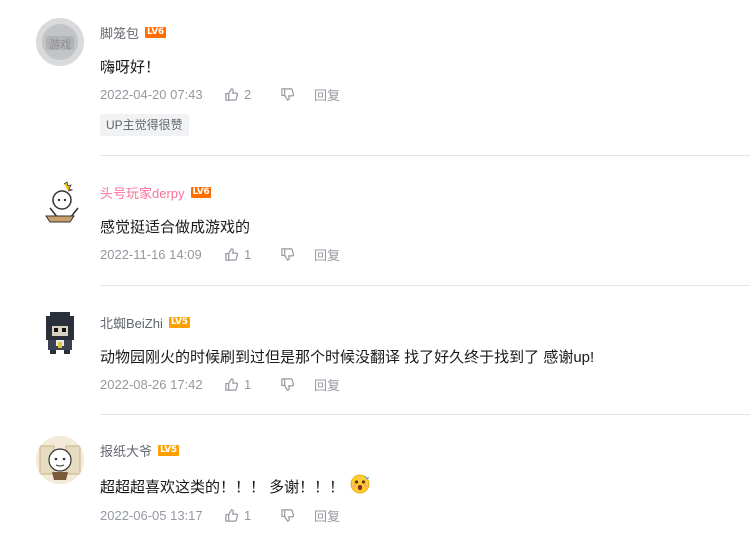 The width and height of the screenshot is (750, 544). I want to click on username: 北蜘BeiZhi, so click(131, 322).